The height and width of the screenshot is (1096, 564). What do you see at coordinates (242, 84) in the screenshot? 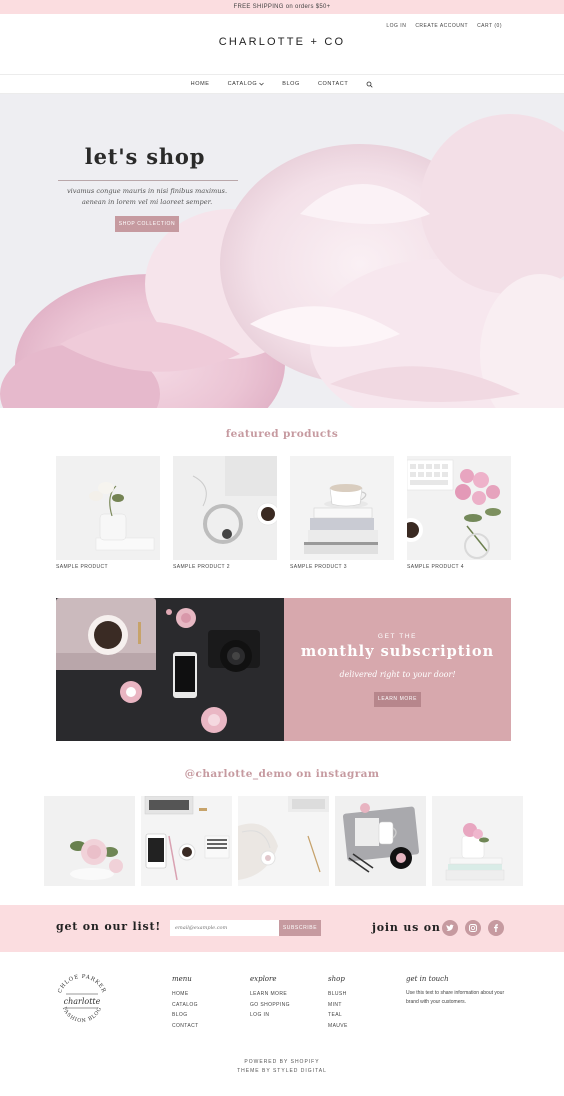
I see `nav-catalog-label: CATALOG` at bounding box center [242, 84].